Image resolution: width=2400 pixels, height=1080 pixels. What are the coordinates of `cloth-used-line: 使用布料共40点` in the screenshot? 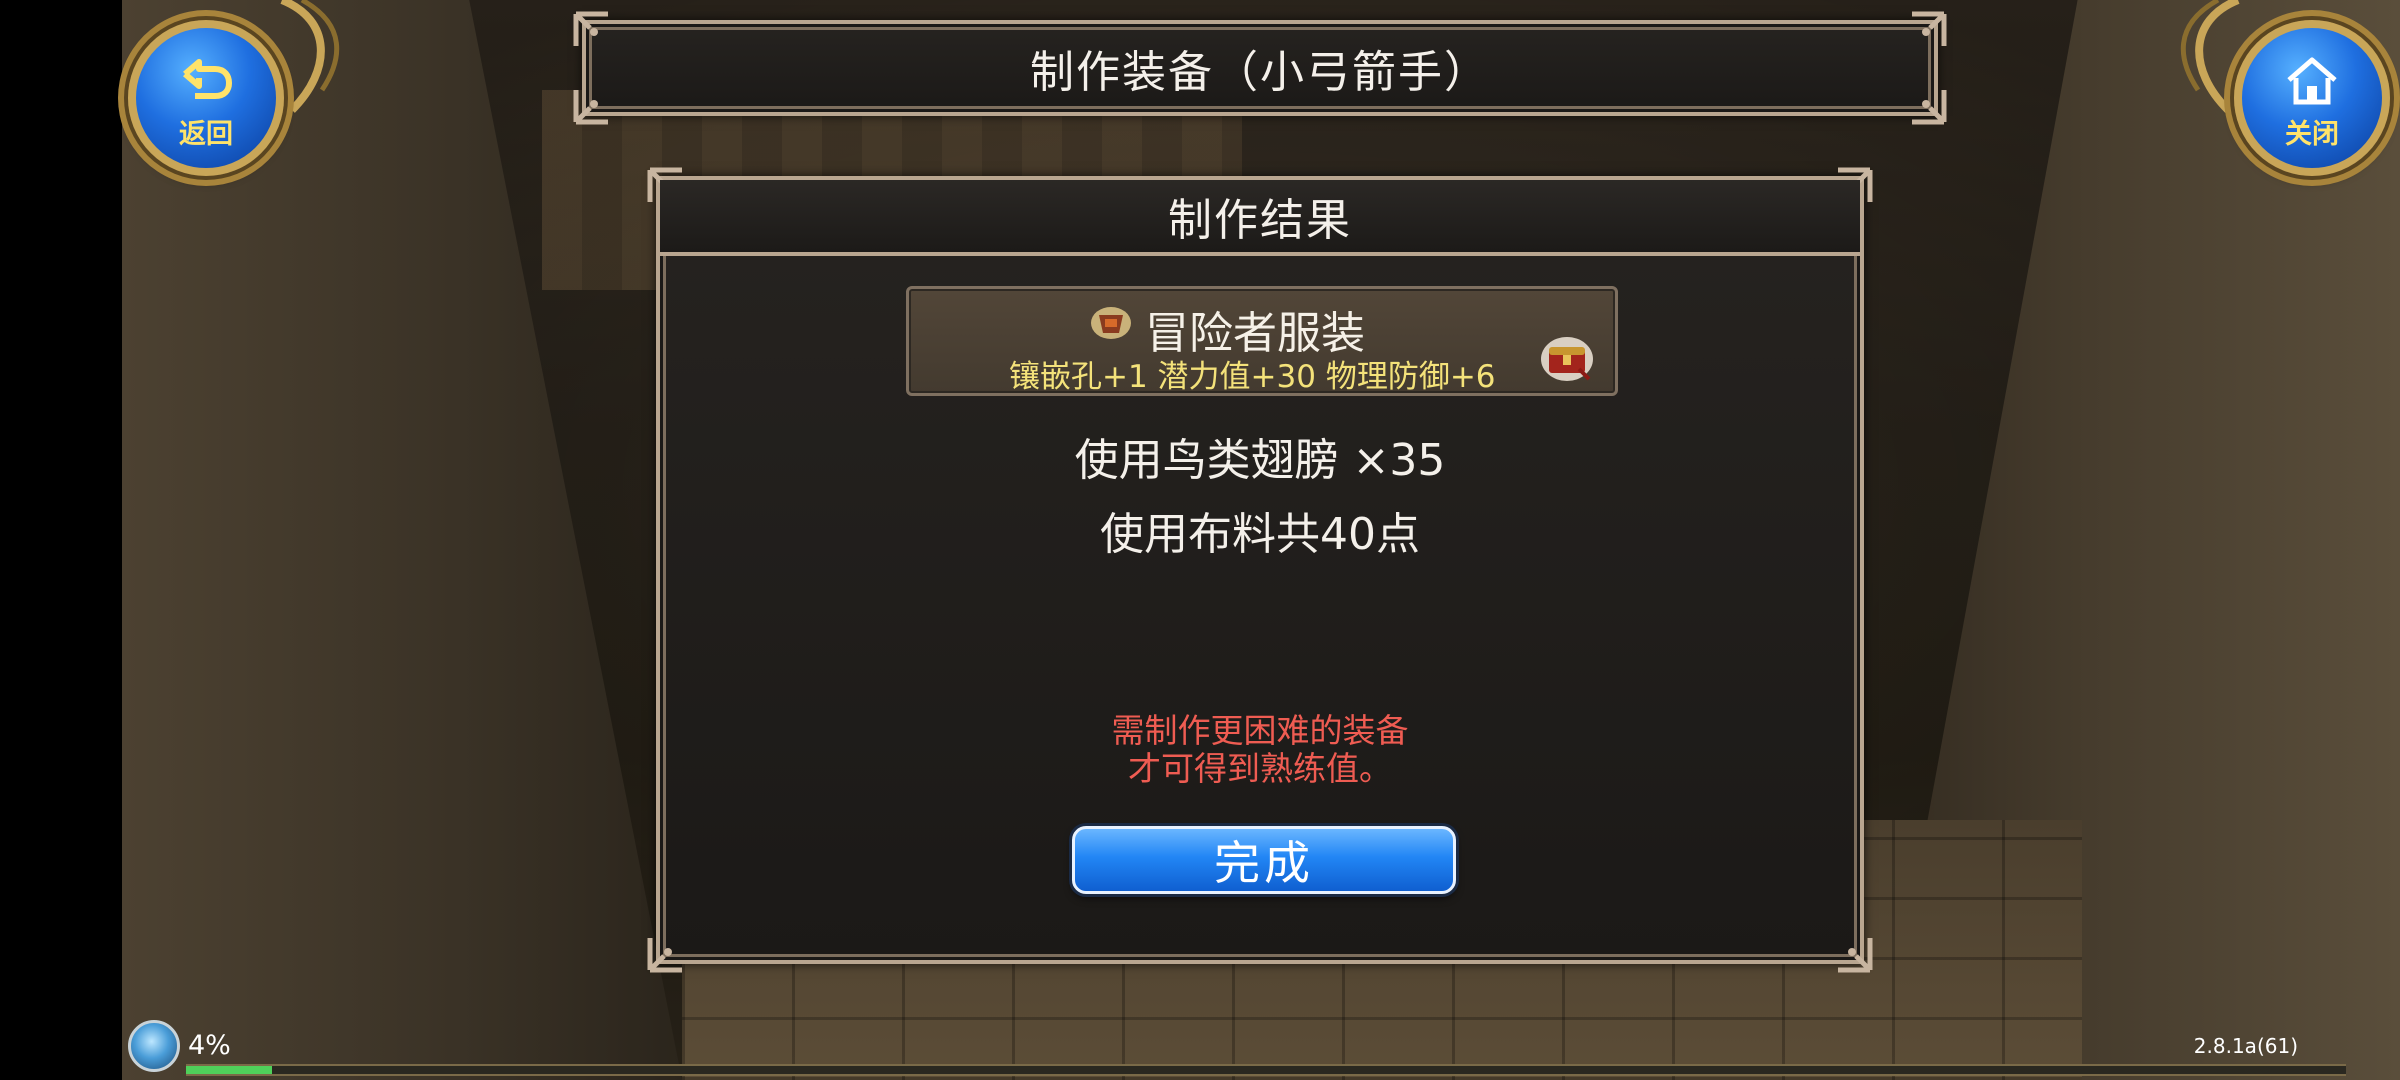 It's located at (1260, 534).